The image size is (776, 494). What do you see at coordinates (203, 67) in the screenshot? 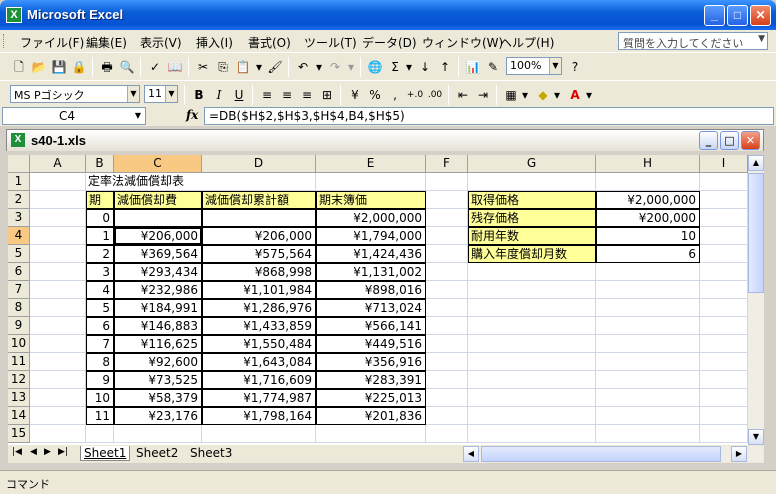
I see `cut-icon: ✂` at bounding box center [203, 67].